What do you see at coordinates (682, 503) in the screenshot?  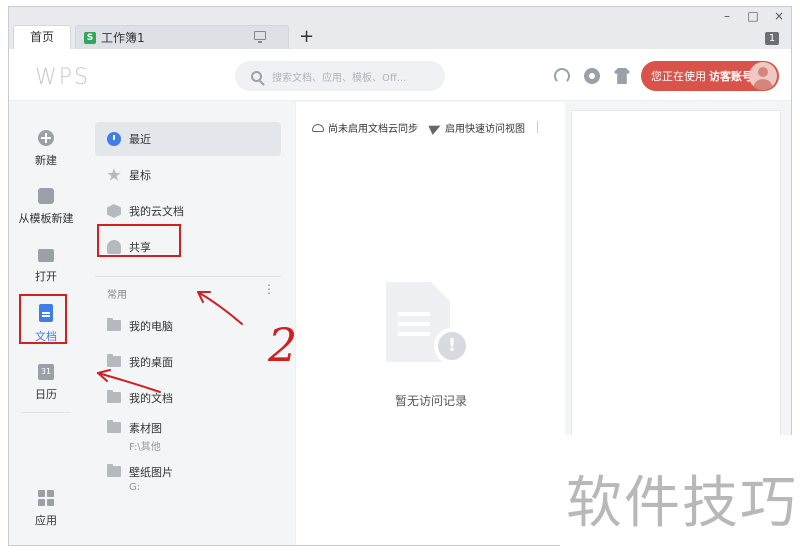 I see `watermark-text: 软件技巧` at bounding box center [682, 503].